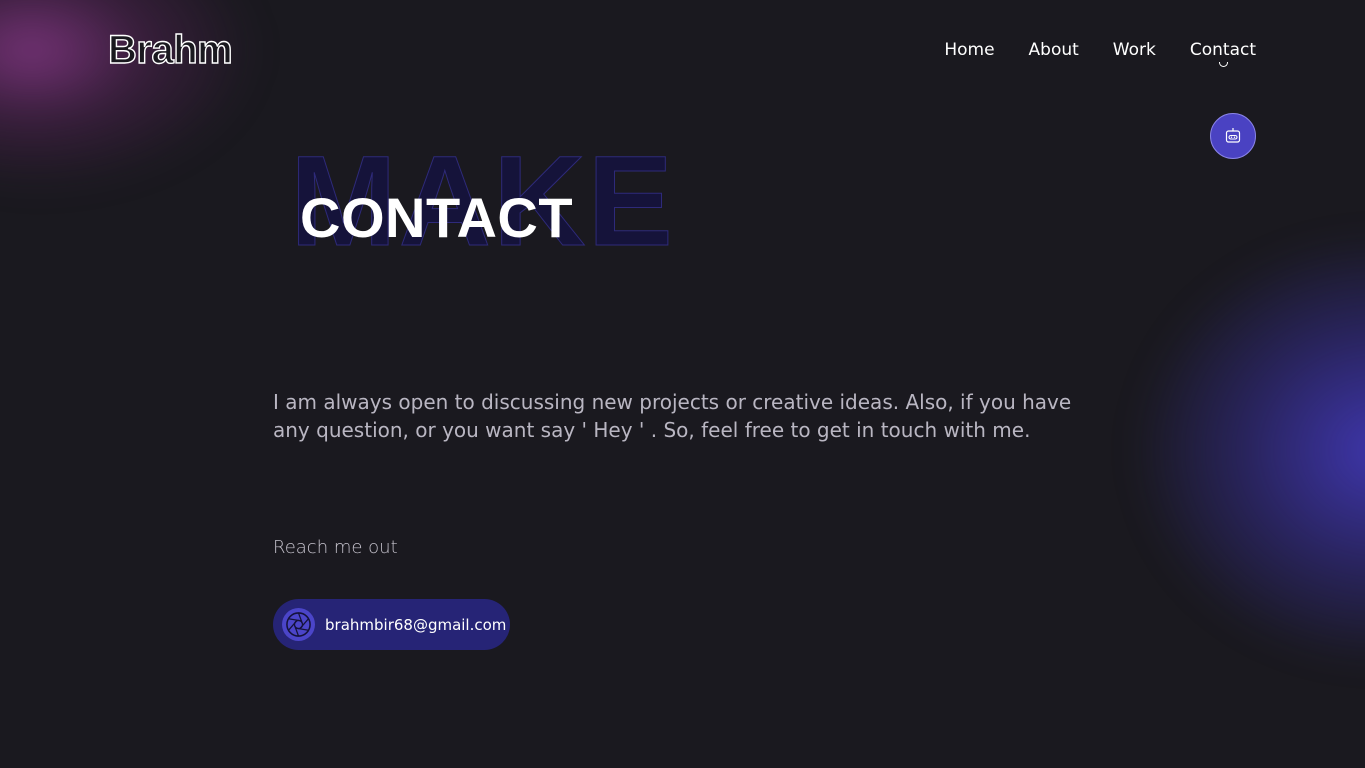 The height and width of the screenshot is (768, 1365). What do you see at coordinates (170, 50) in the screenshot?
I see `brand-logo: Brahm` at bounding box center [170, 50].